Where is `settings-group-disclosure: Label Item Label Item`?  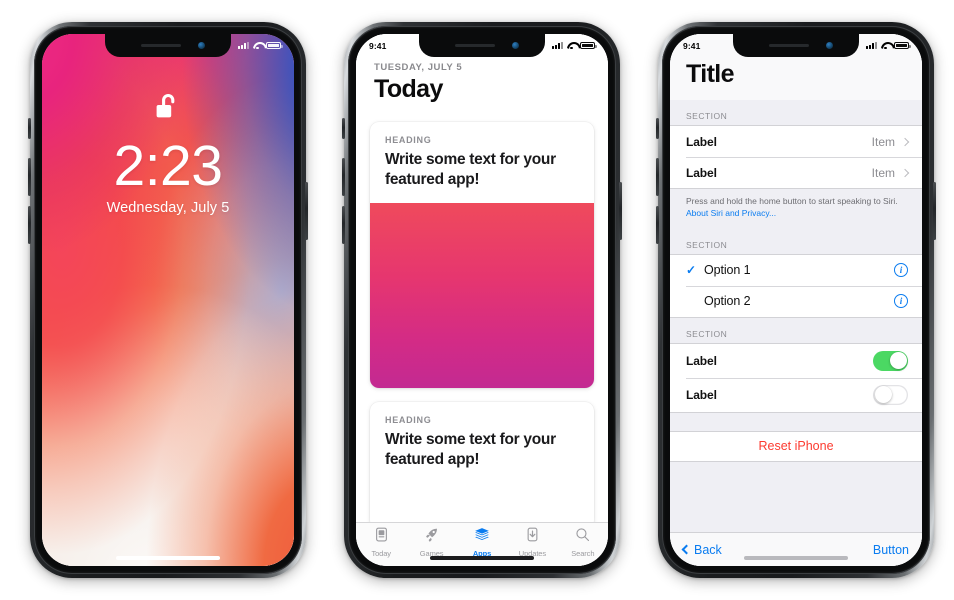 settings-group-disclosure: Label Item Label Item is located at coordinates (796, 157).